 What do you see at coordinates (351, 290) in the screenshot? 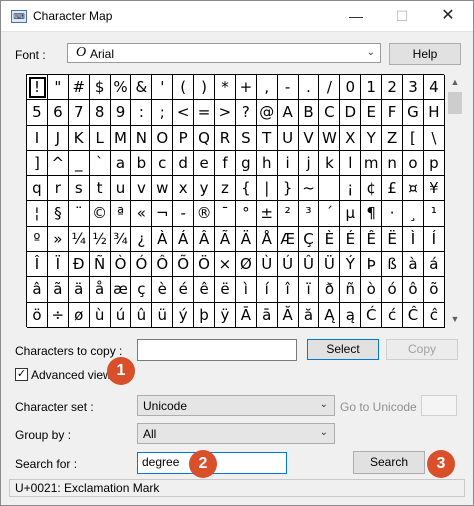
I see `character-cell: ñ` at bounding box center [351, 290].